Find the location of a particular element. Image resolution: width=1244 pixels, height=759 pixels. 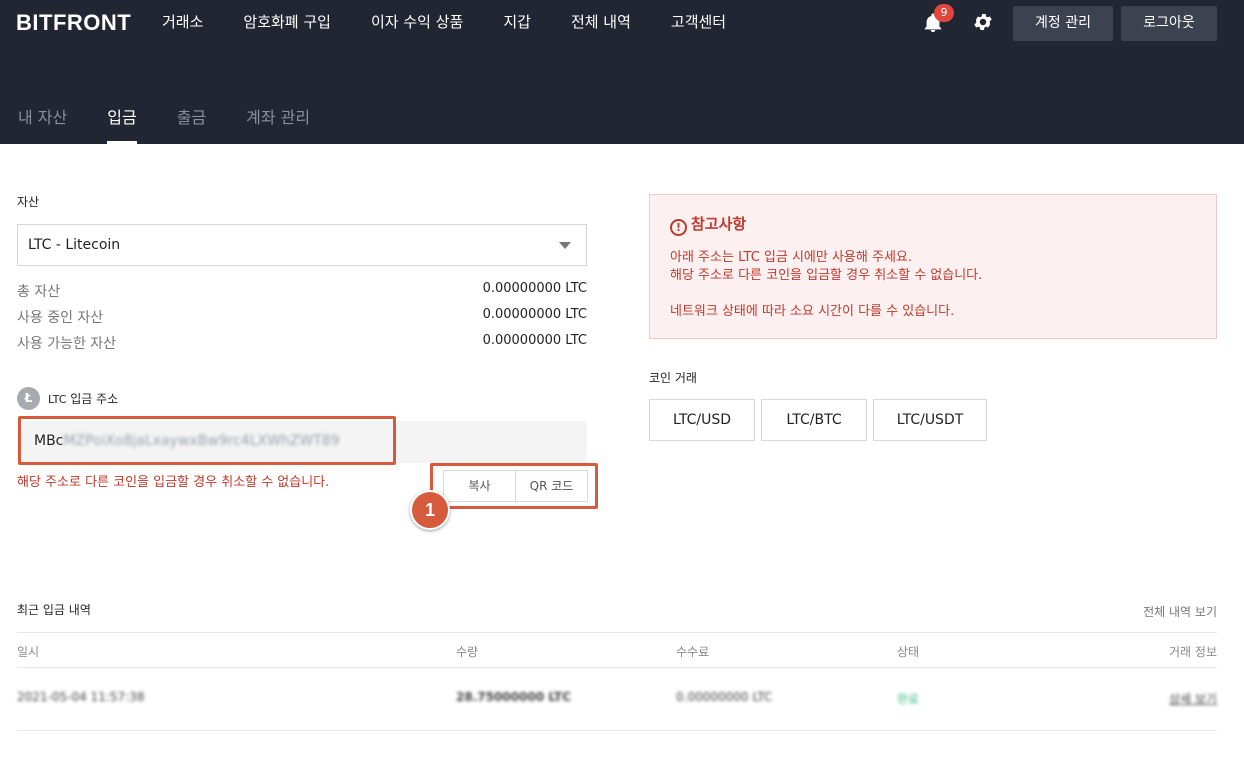

exclamation-icon: ! is located at coordinates (678, 227).